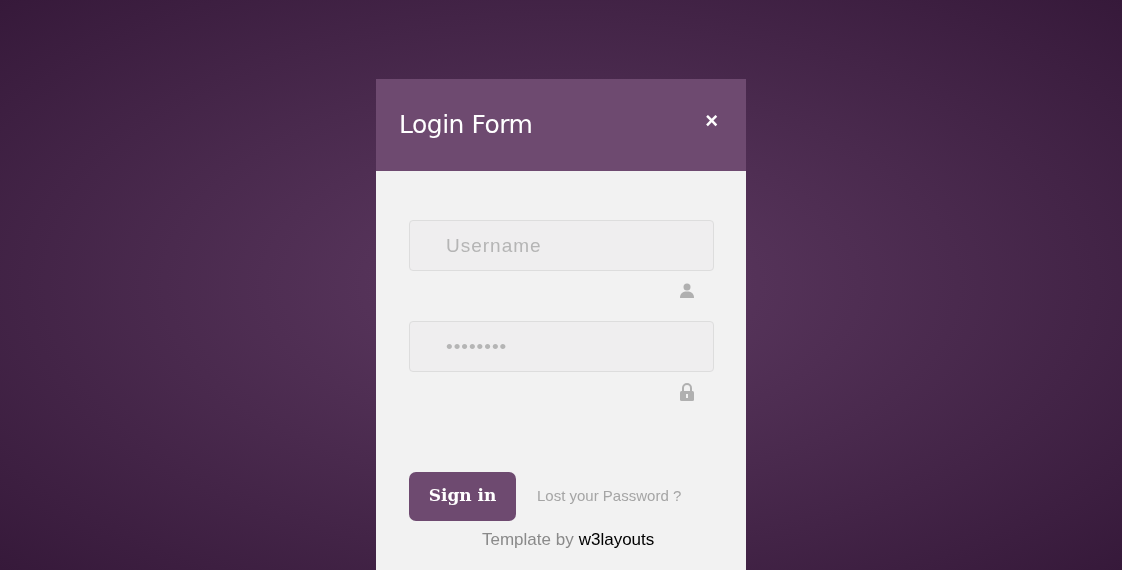  What do you see at coordinates (687, 290) in the screenshot?
I see `user-icon` at bounding box center [687, 290].